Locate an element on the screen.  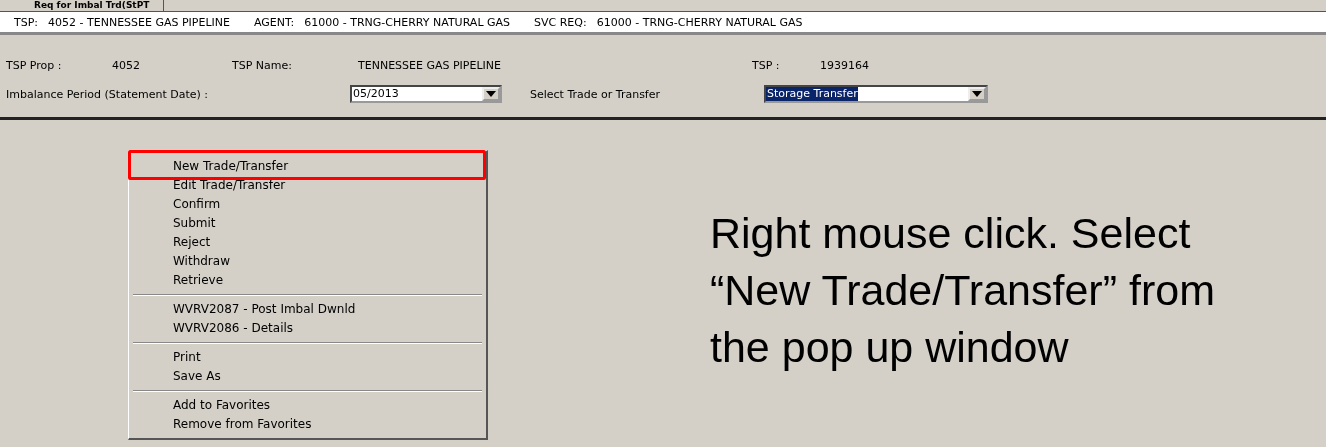
menu-item: Retrieve is located at coordinates (309, 280).